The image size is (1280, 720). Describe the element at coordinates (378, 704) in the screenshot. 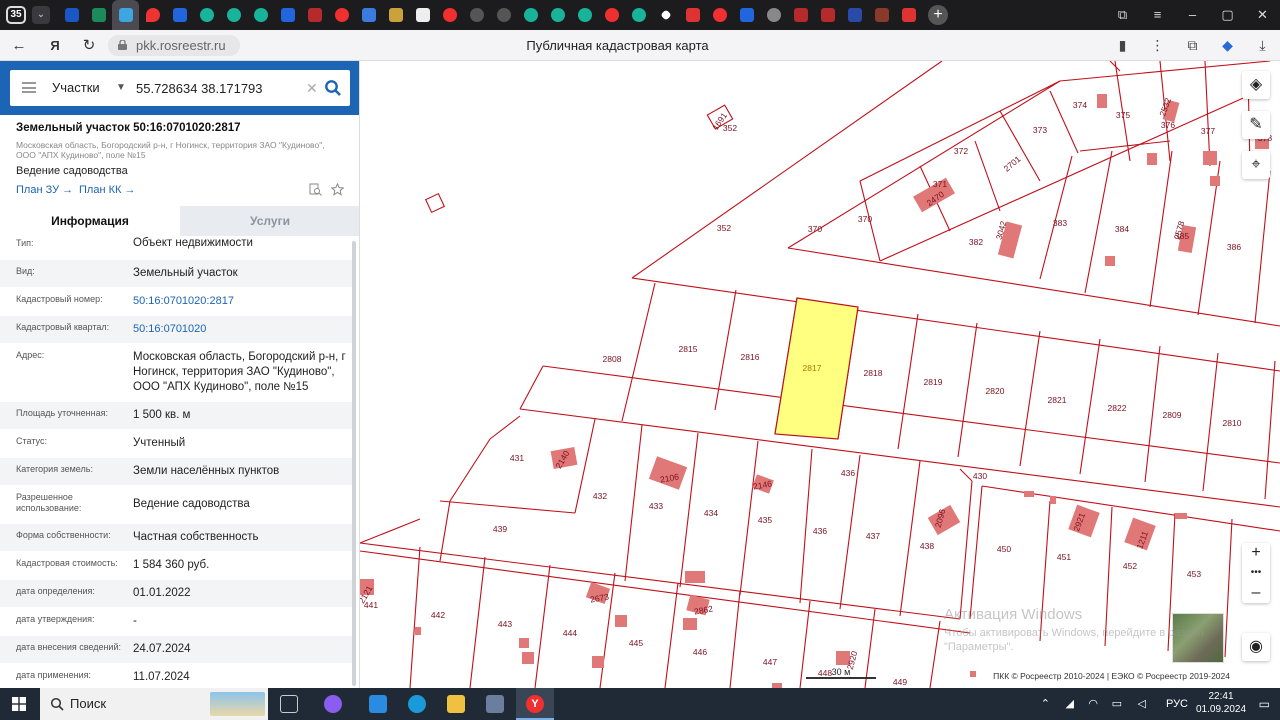

I see `store-icon` at that location.